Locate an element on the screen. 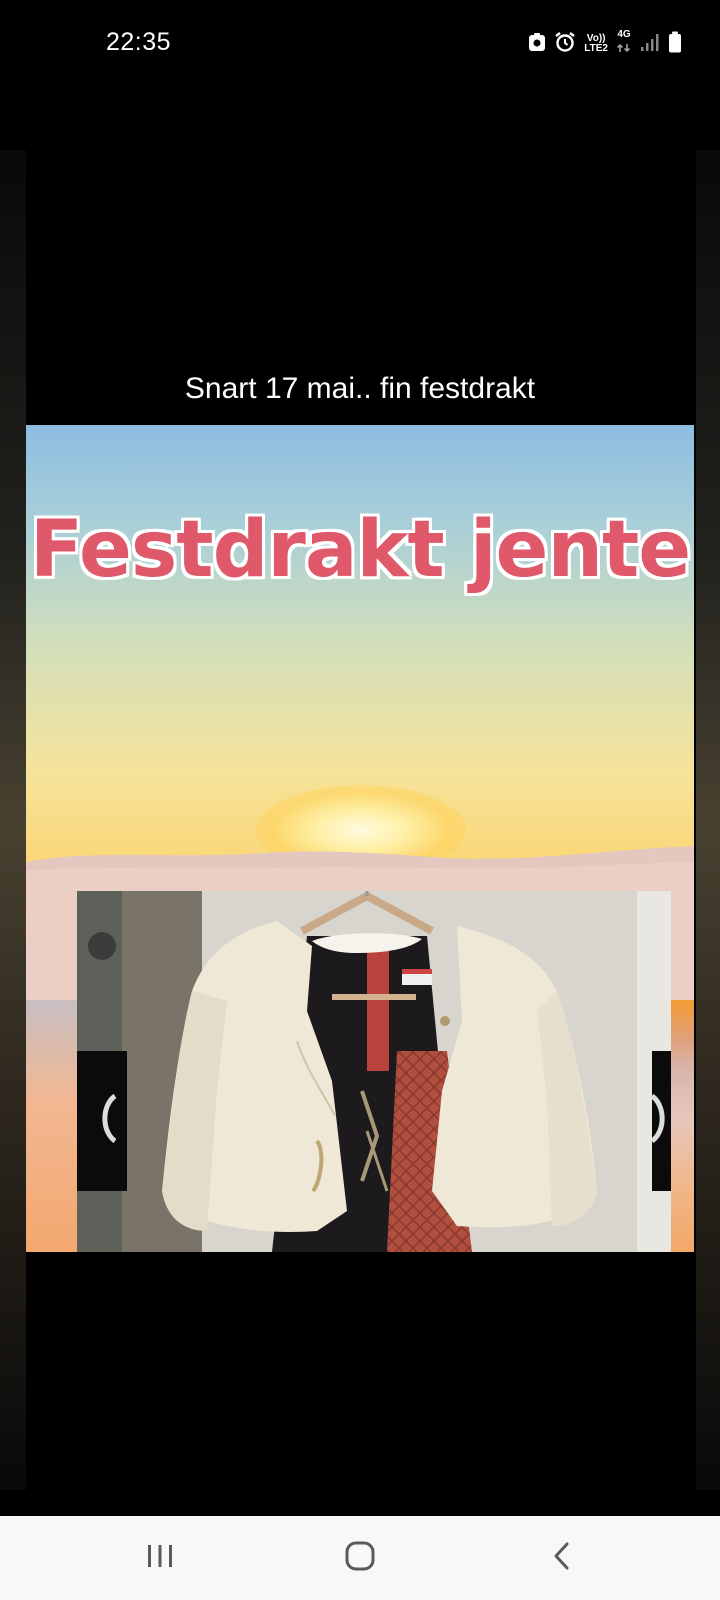 The image size is (720, 1600). recent-apps-icon is located at coordinates (160, 1558).